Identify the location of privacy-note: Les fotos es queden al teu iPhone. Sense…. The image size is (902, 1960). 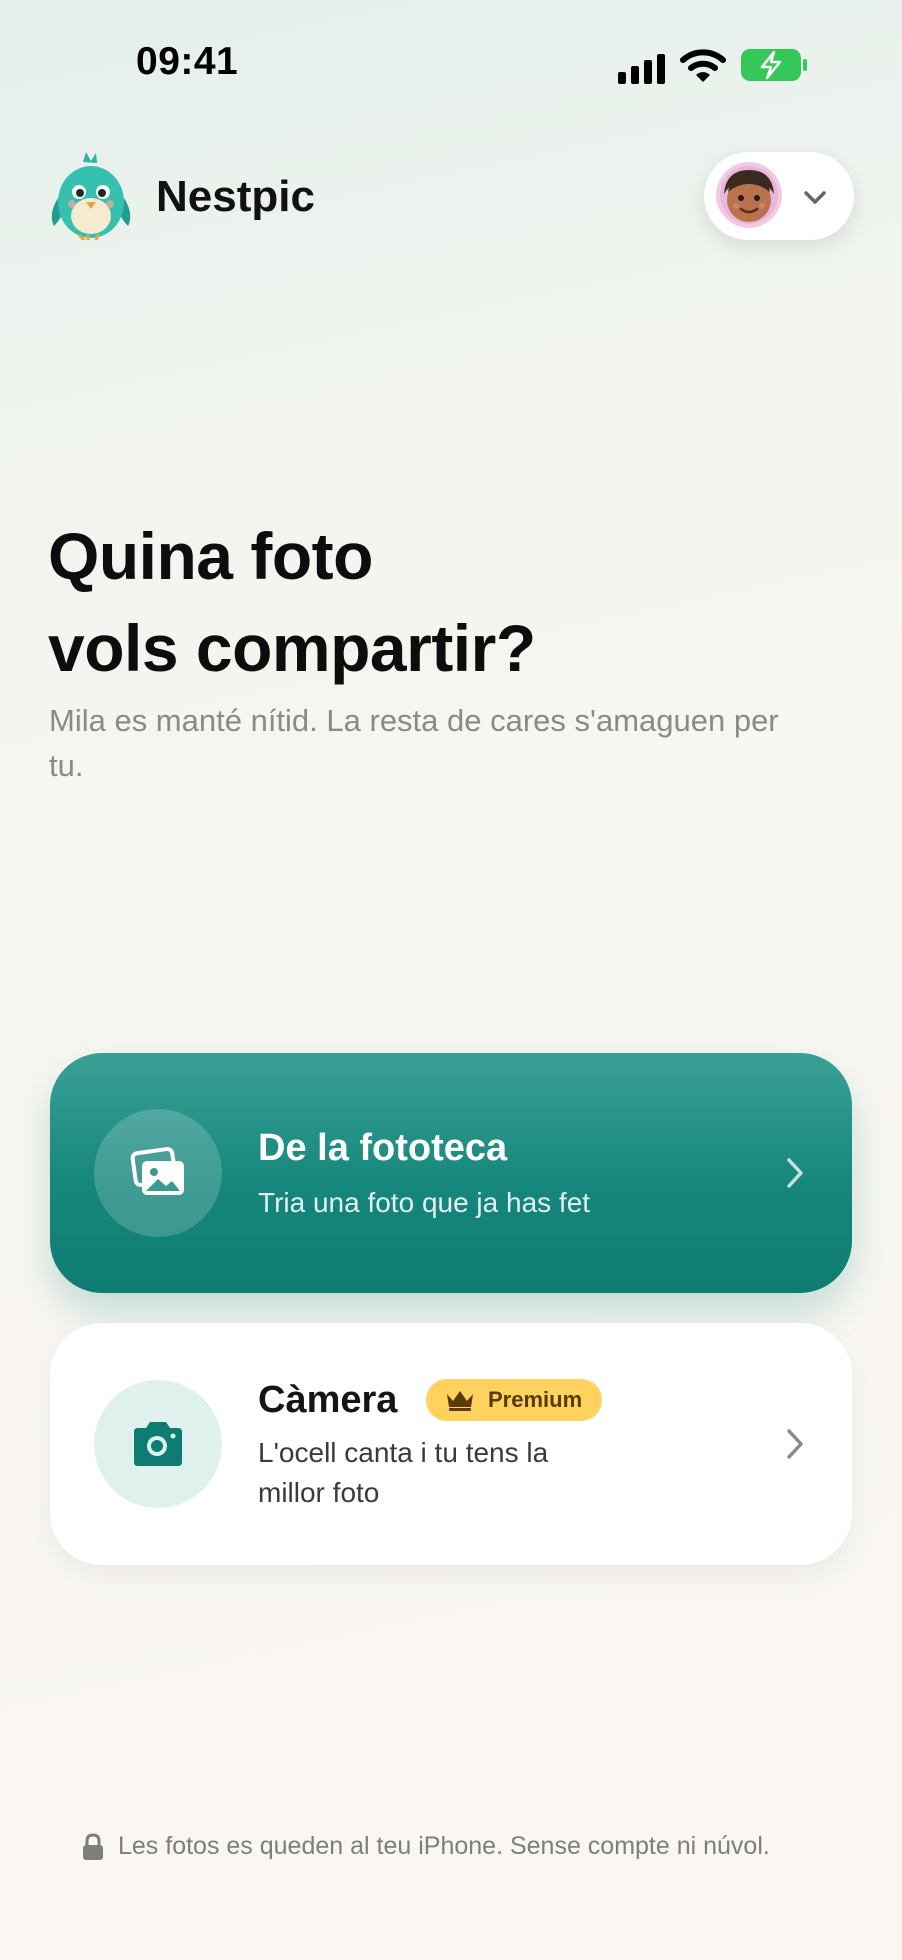
(426, 1846).